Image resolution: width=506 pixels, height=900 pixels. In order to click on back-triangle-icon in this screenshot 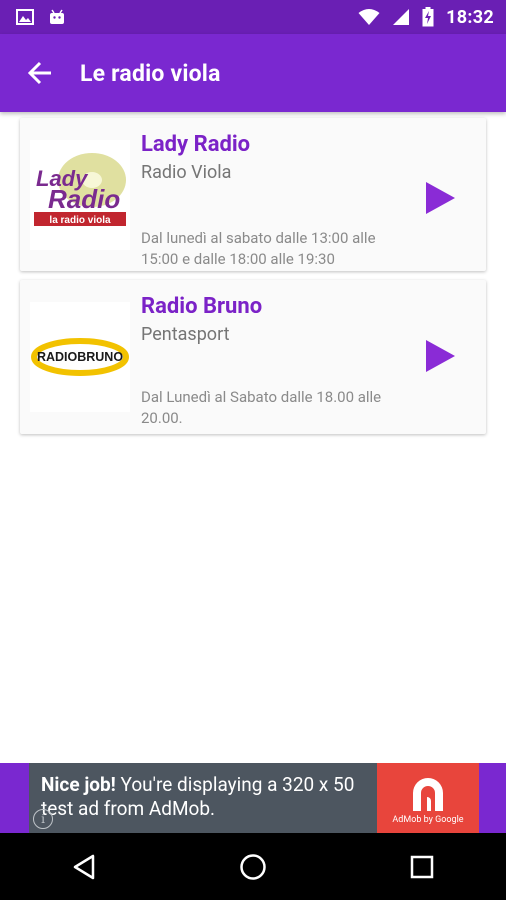, I will do `click(84, 866)`.